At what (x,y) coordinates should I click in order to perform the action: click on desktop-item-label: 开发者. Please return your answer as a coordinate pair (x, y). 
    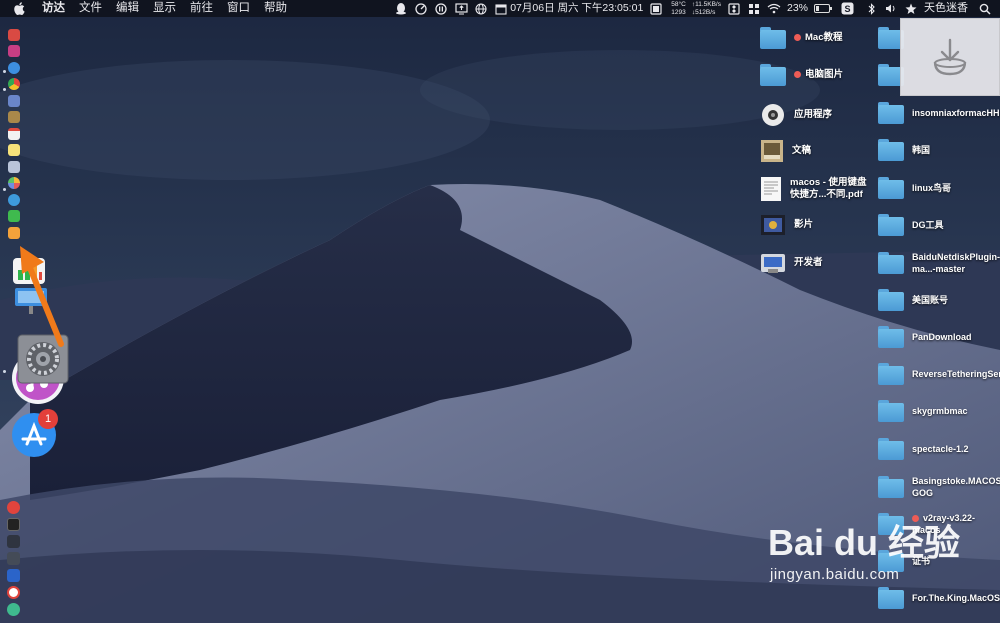
    Looking at the image, I should click on (808, 262).